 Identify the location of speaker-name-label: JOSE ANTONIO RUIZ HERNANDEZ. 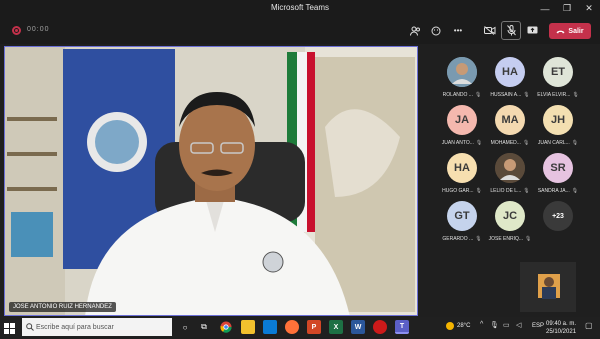
(62, 307).